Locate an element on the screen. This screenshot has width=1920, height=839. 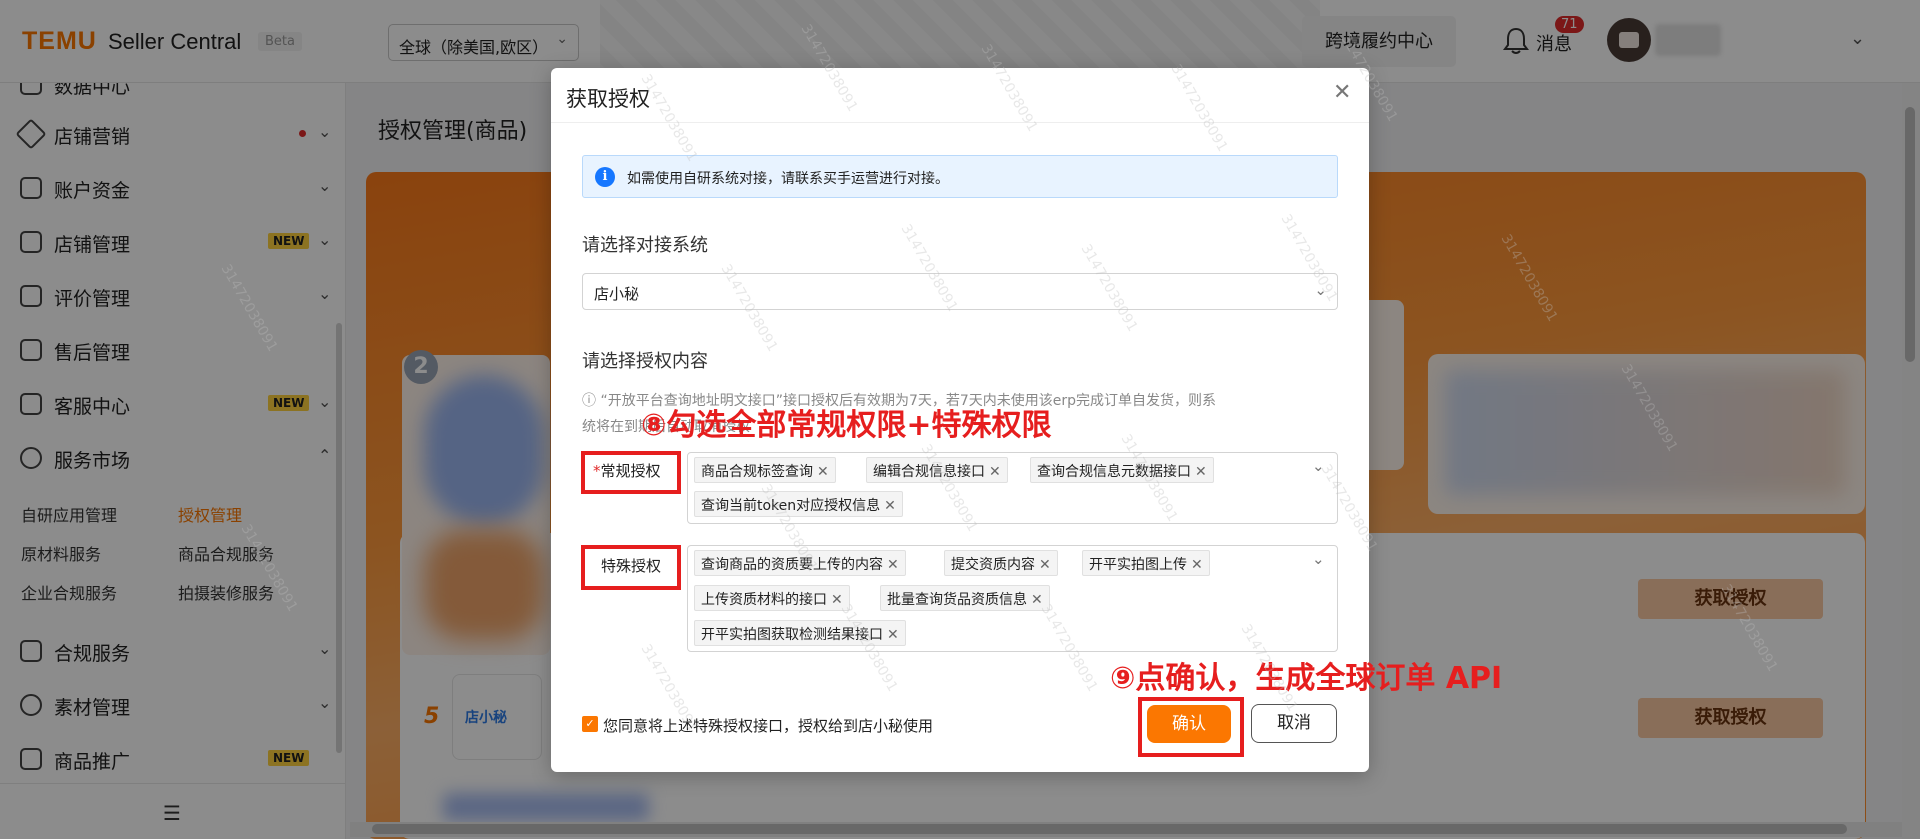
tag-item: 查询当前token对应授权信息 ✕ is located at coordinates (798, 504).